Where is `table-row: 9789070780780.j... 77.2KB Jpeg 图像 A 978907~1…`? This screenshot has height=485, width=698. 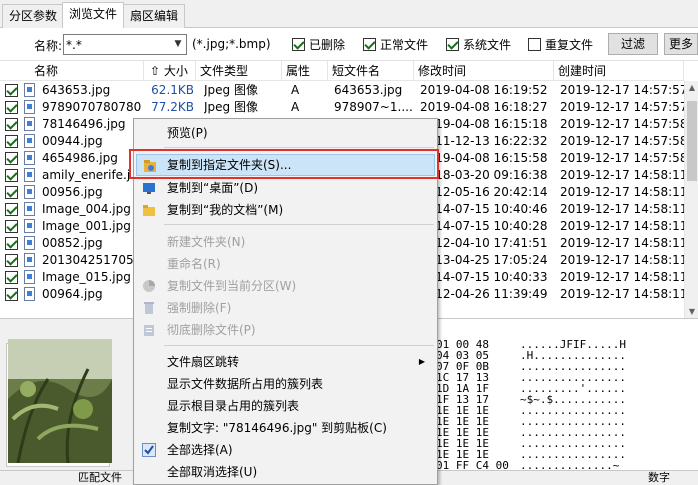 table-row: 9789070780780.j... 77.2KB Jpeg 图像 A 978907~1… is located at coordinates (342, 107).